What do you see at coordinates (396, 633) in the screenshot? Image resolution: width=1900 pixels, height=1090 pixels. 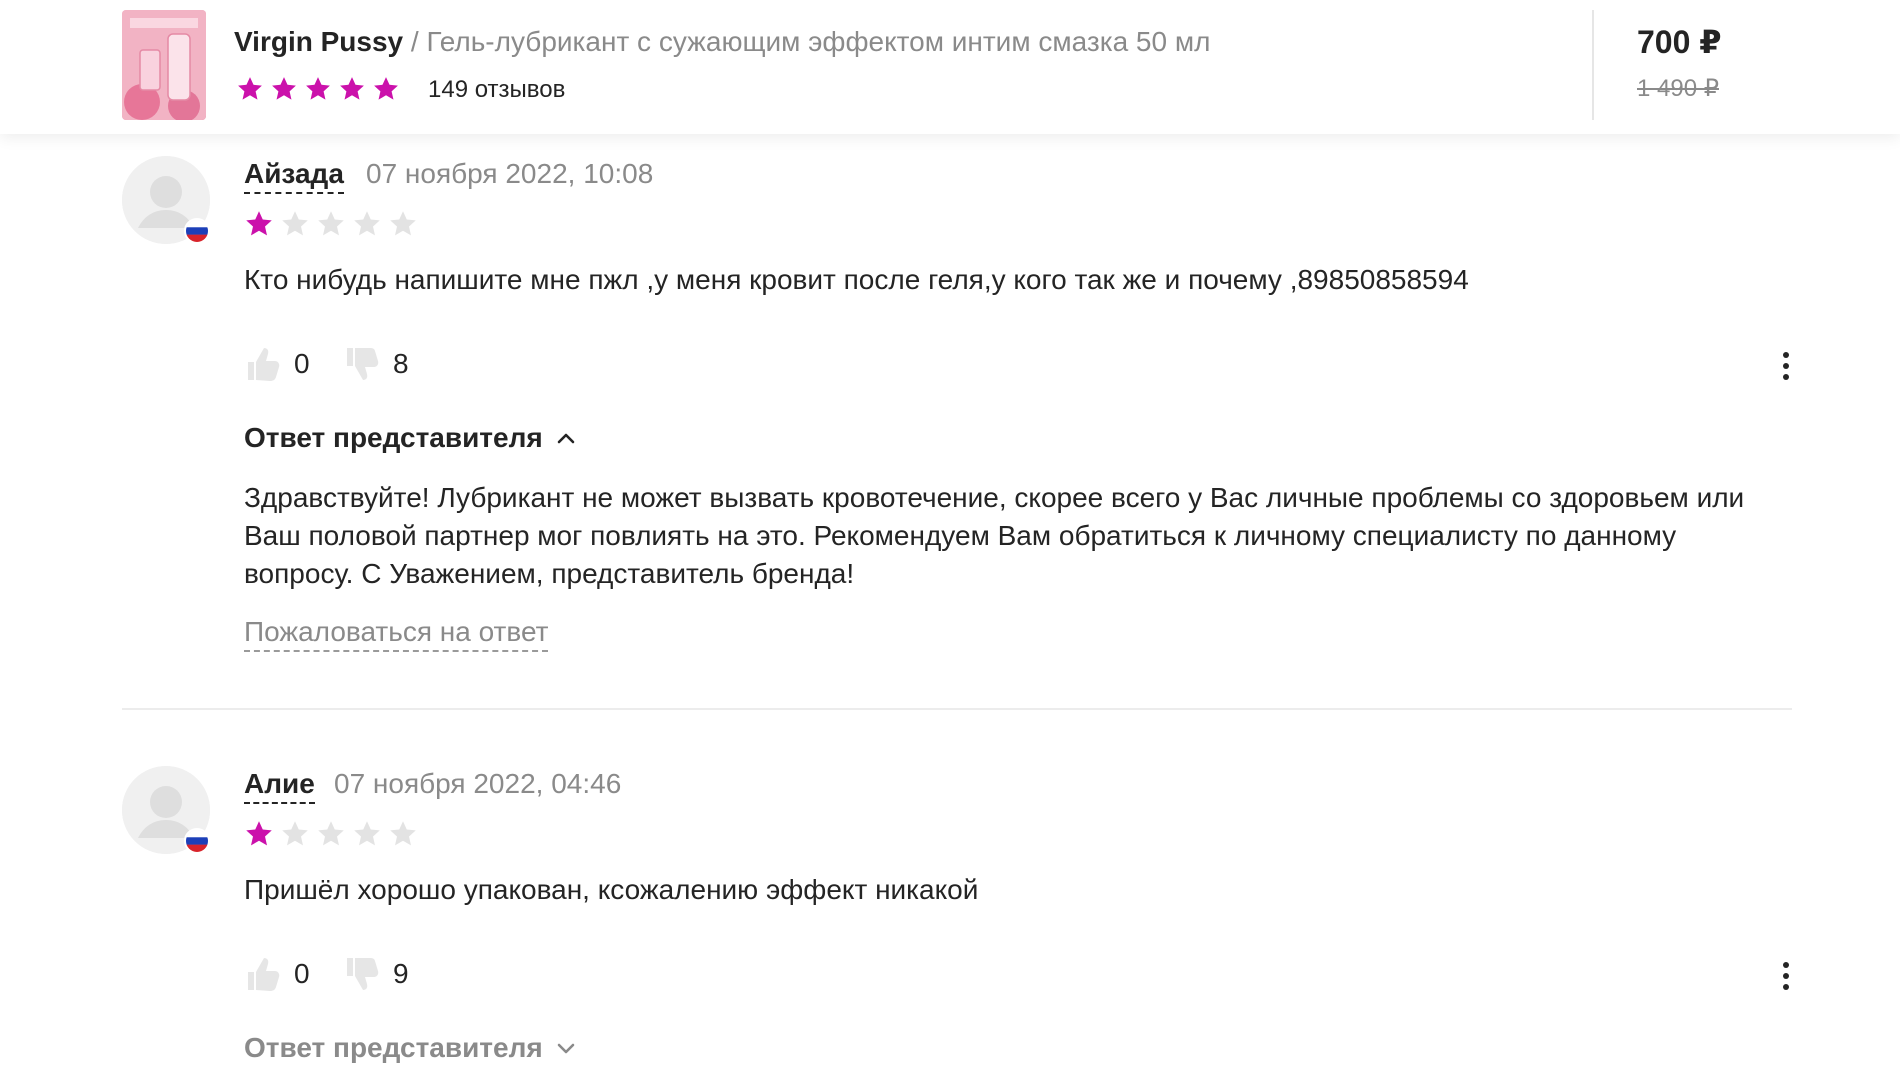 I see `complain-link: Пожаловаться на ответ` at bounding box center [396, 633].